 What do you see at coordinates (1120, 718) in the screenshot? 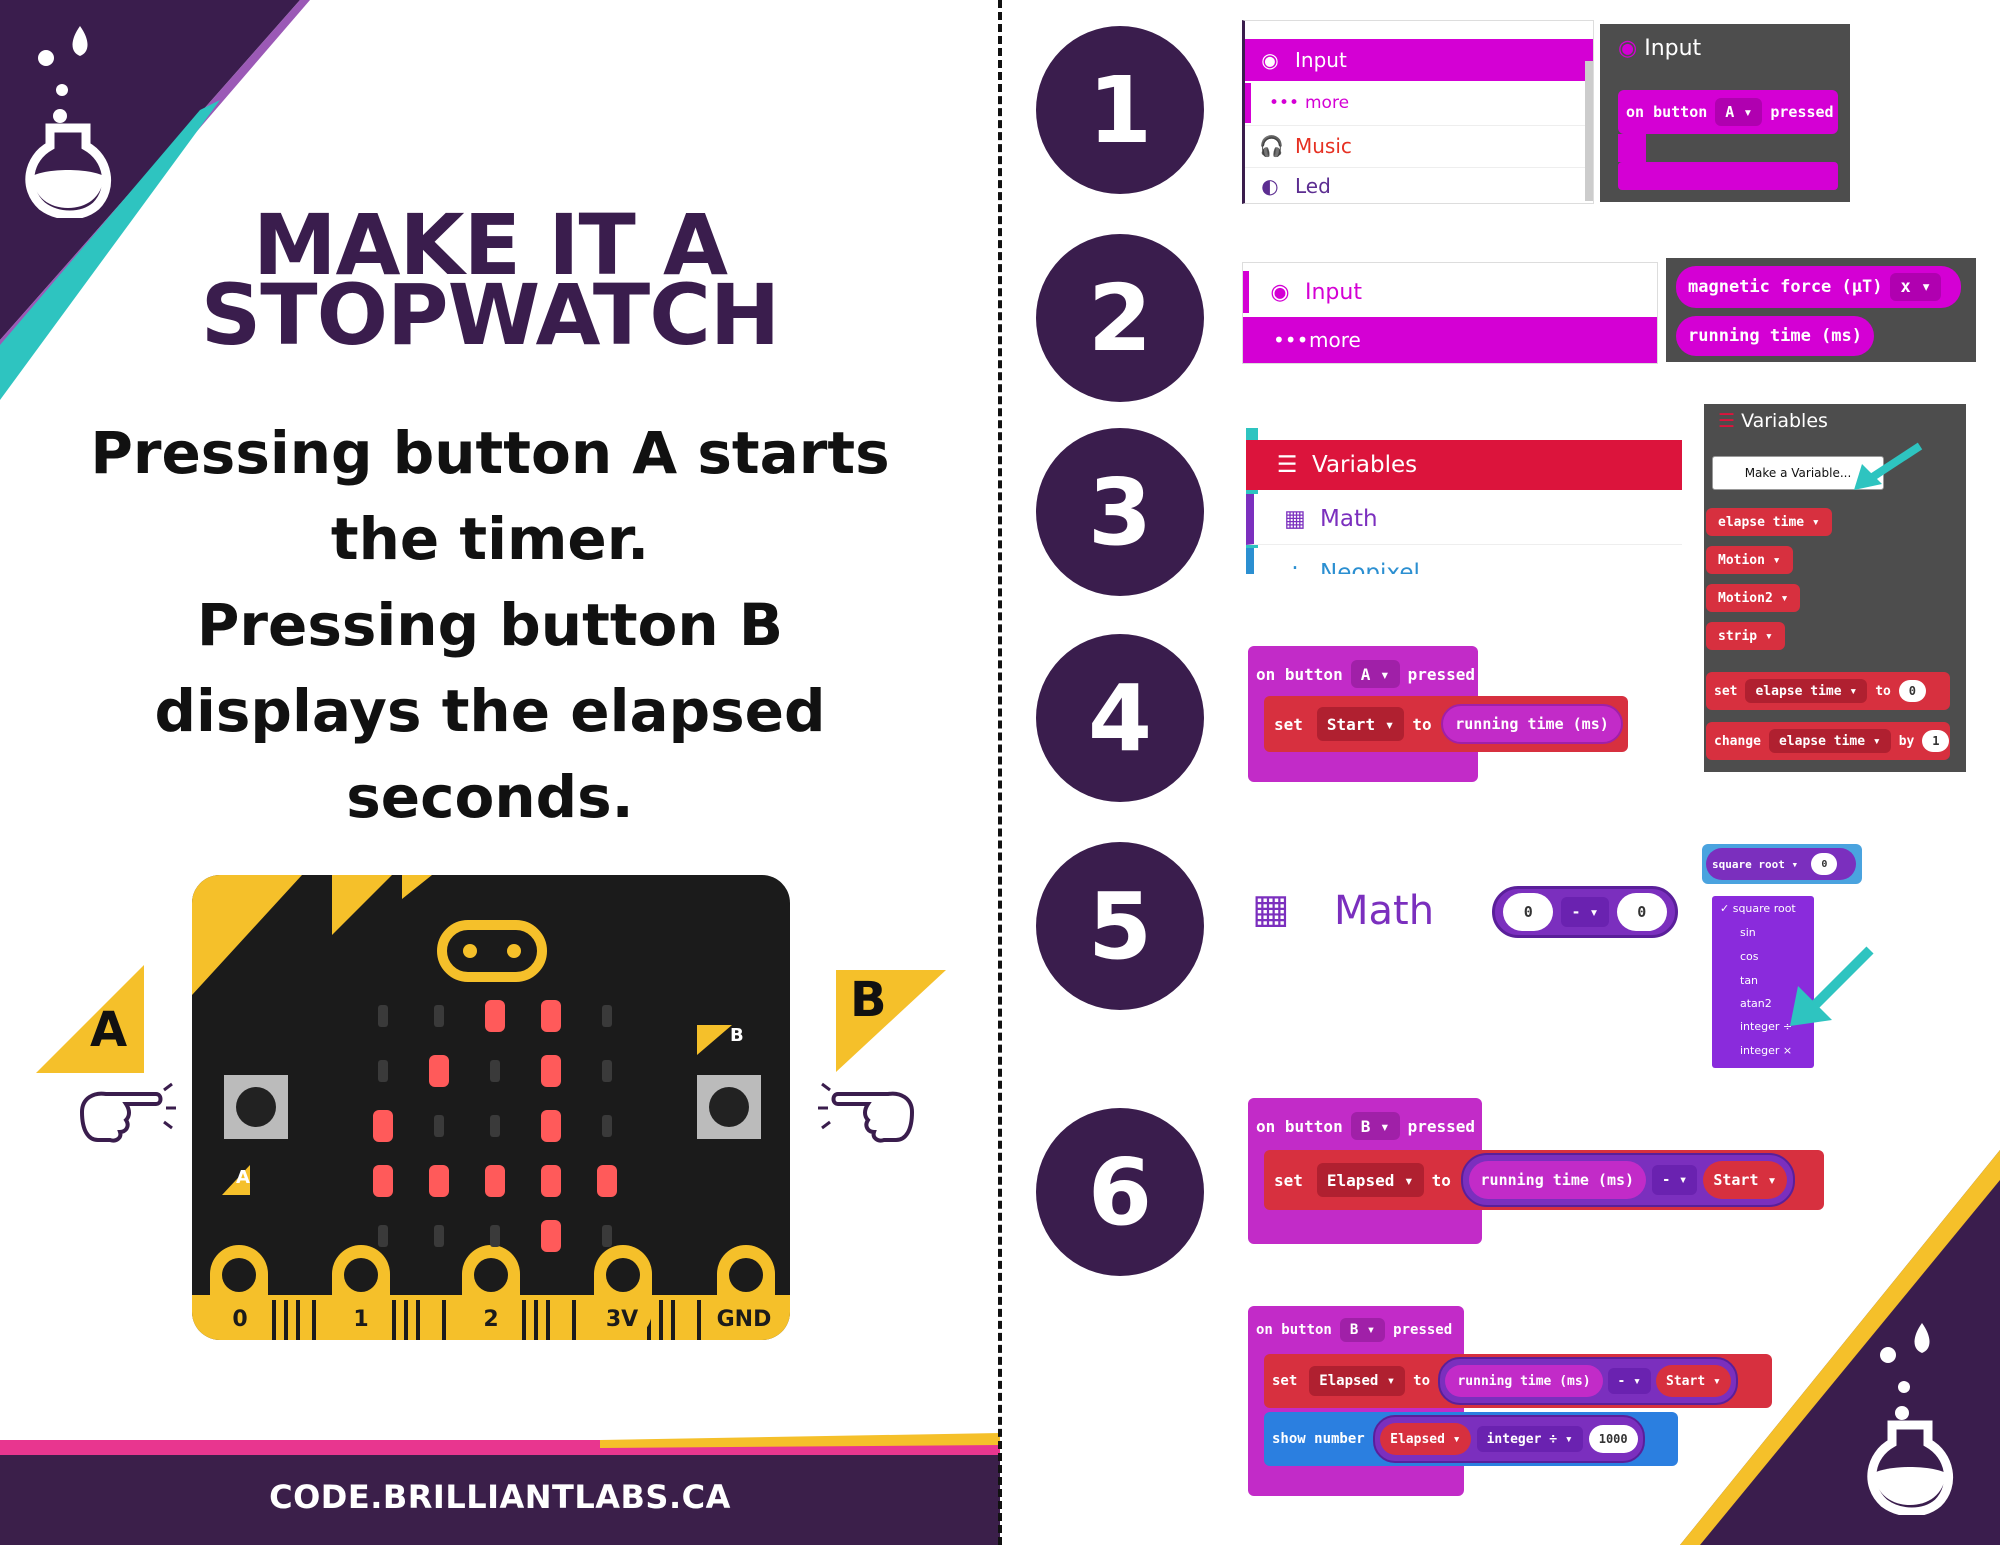
I see `step-4-badge: 4` at bounding box center [1120, 718].